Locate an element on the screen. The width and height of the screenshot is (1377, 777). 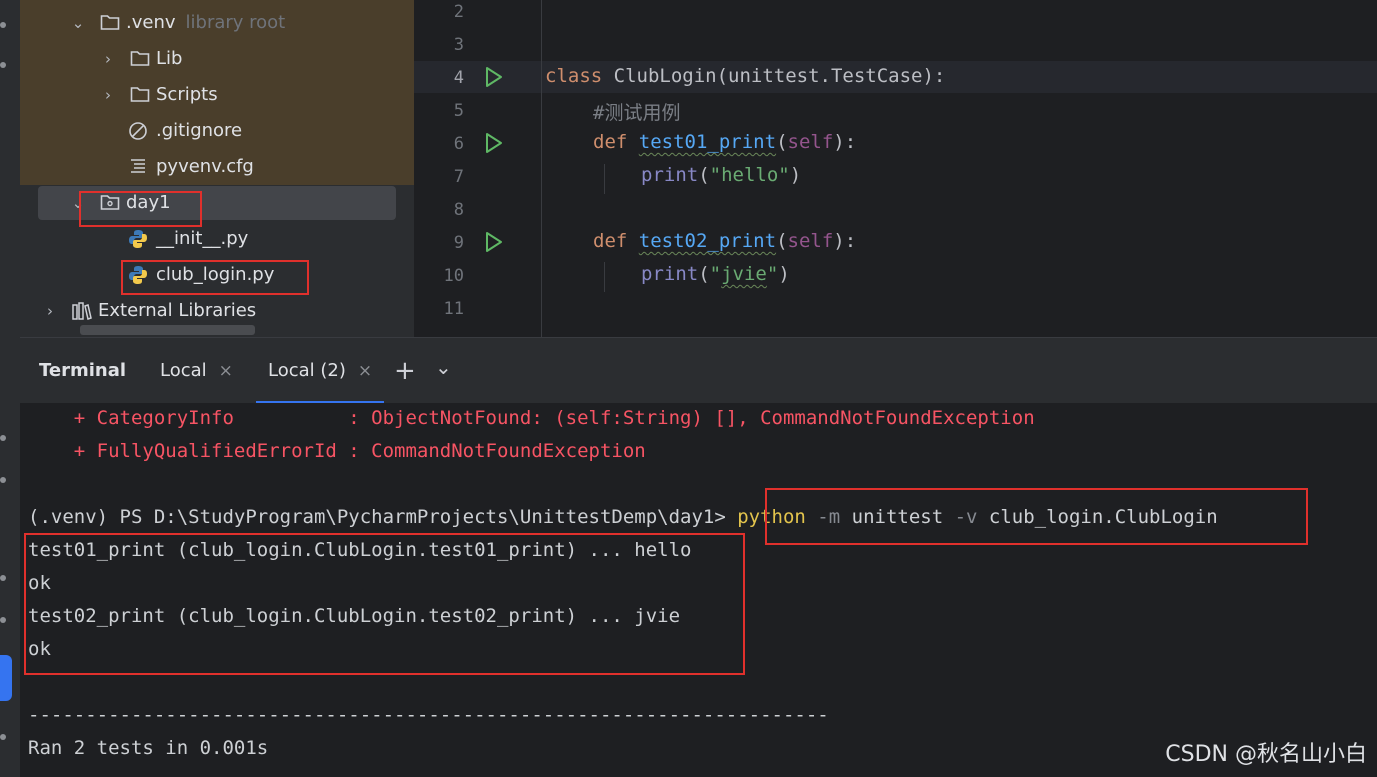
terminal-title: Terminal is located at coordinates (83, 370).